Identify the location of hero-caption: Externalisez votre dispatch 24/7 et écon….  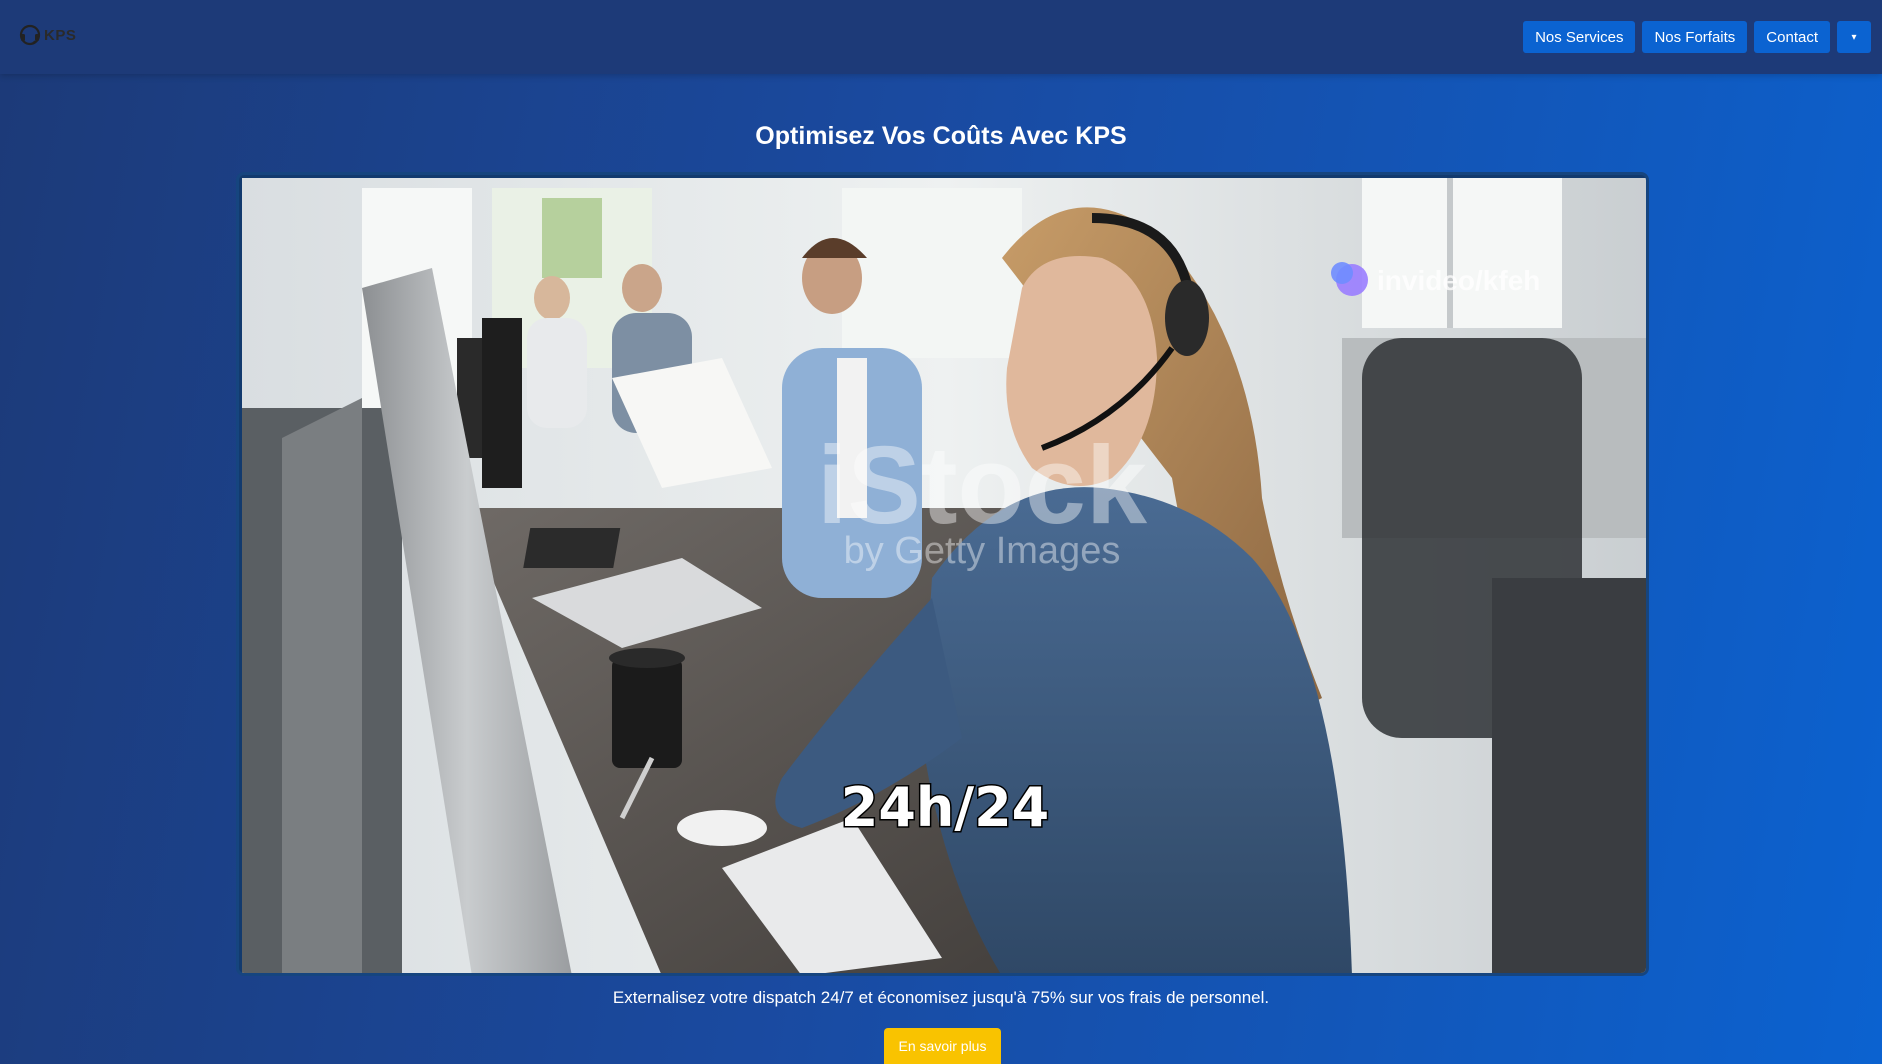
(941, 997).